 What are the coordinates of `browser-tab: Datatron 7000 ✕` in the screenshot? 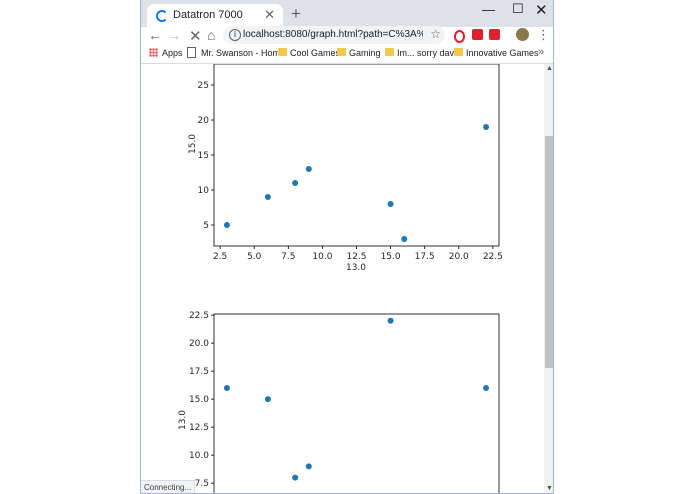 It's located at (215, 15).